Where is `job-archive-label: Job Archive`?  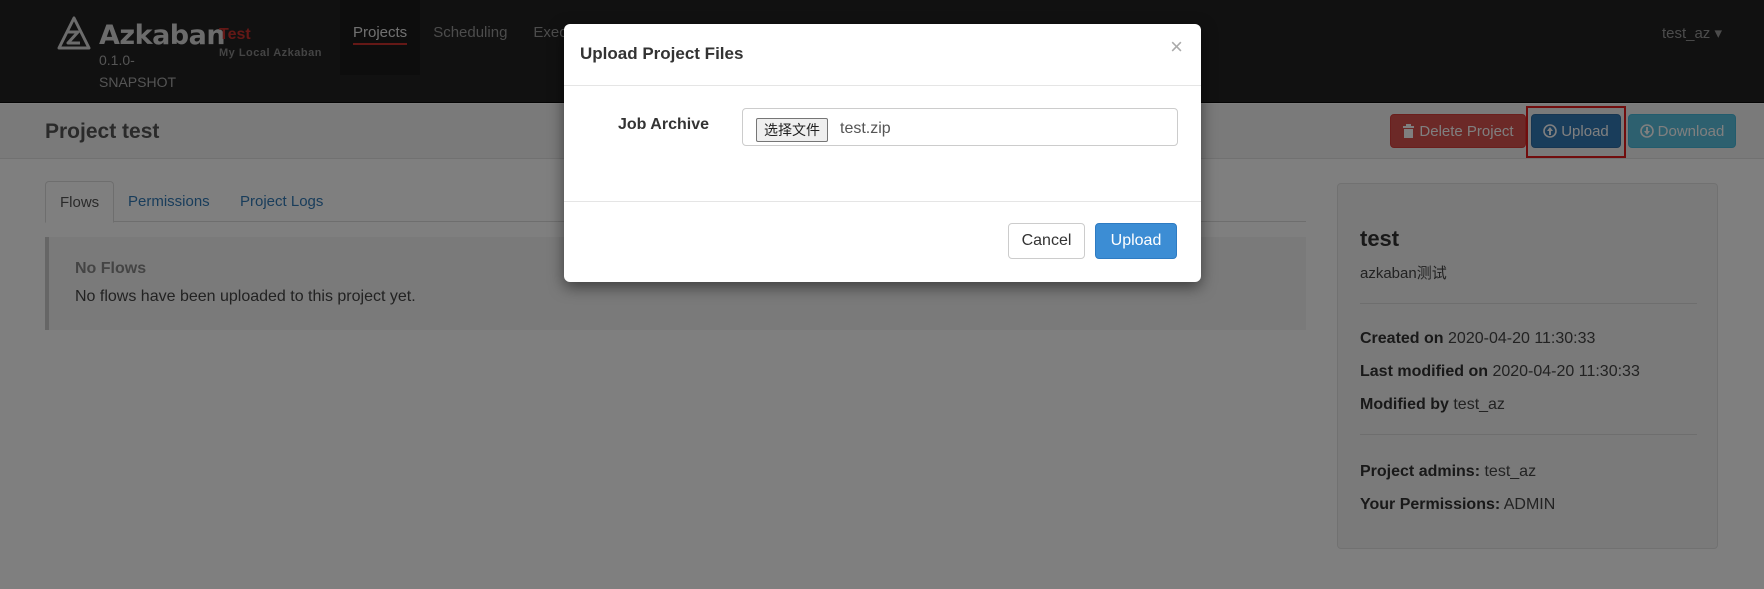 job-archive-label: Job Archive is located at coordinates (663, 124).